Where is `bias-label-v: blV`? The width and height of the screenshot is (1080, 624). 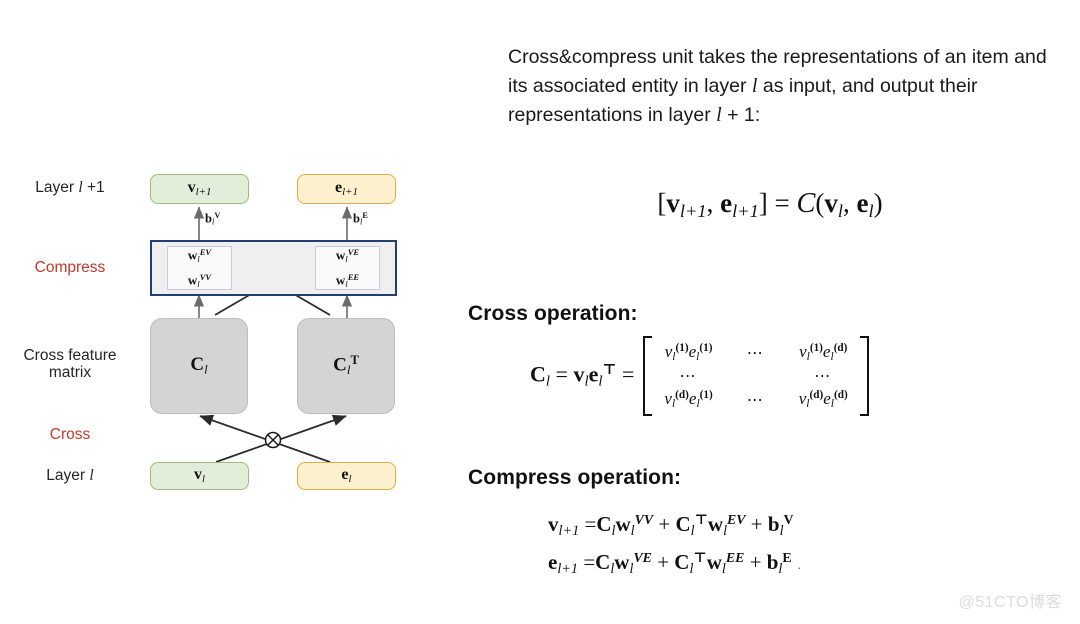 bias-label-v: blV is located at coordinates (213, 219).